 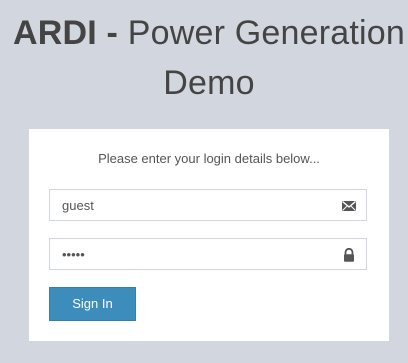 I want to click on envelope-icon, so click(x=349, y=205).